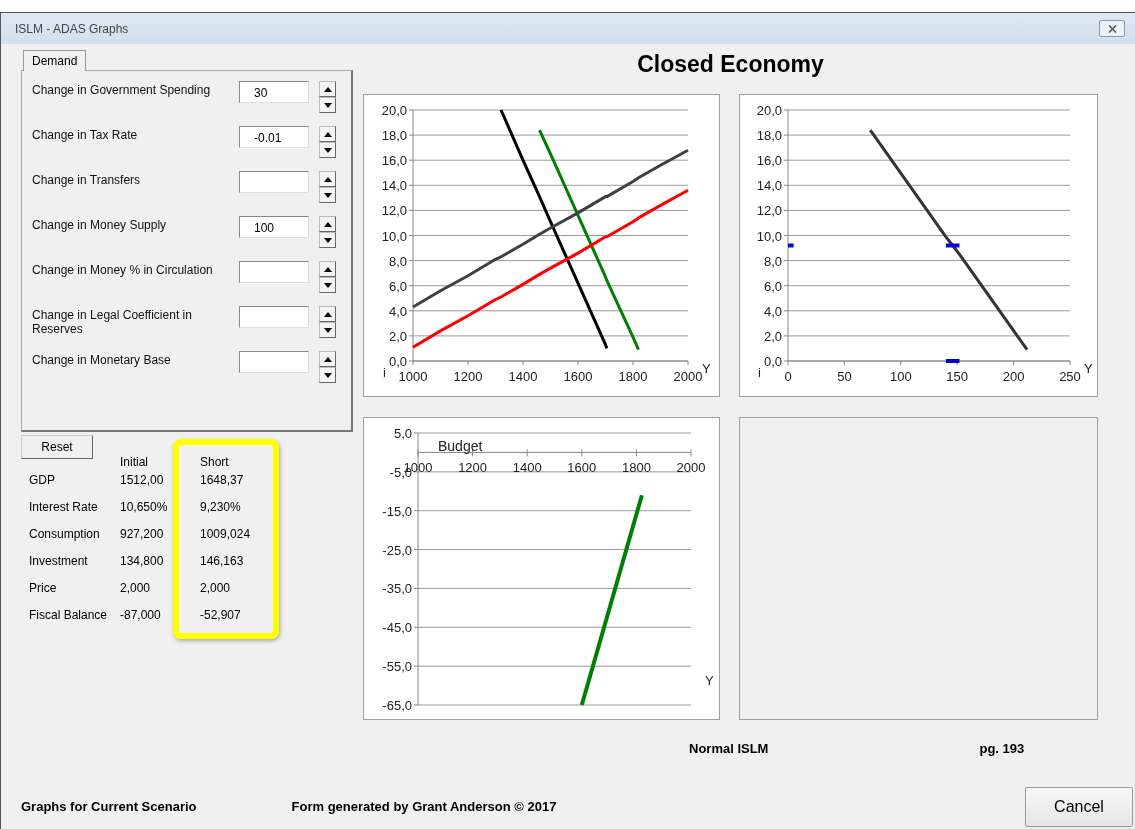 Image resolution: width=1135 pixels, height=829 pixels. What do you see at coordinates (69, 615) in the screenshot?
I see `row-label: Fiscal Balance` at bounding box center [69, 615].